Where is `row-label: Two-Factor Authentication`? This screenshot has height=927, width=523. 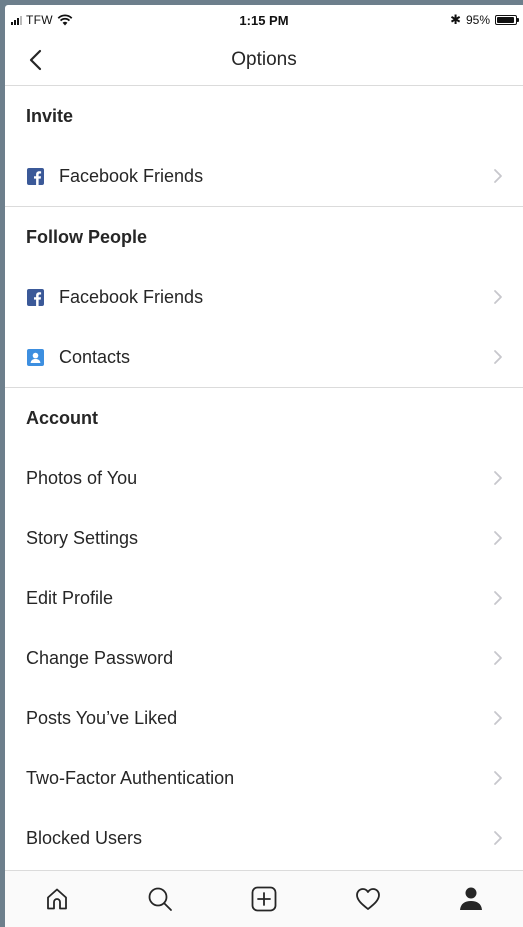 row-label: Two-Factor Authentication is located at coordinates (130, 777).